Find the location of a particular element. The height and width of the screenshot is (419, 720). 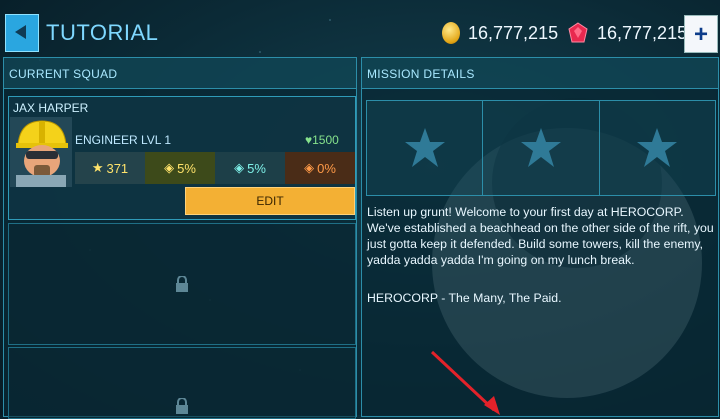

hero-stats: ★ 371 ◈ 5% ◈ 5% ◈ 0% is located at coordinates (215, 168).